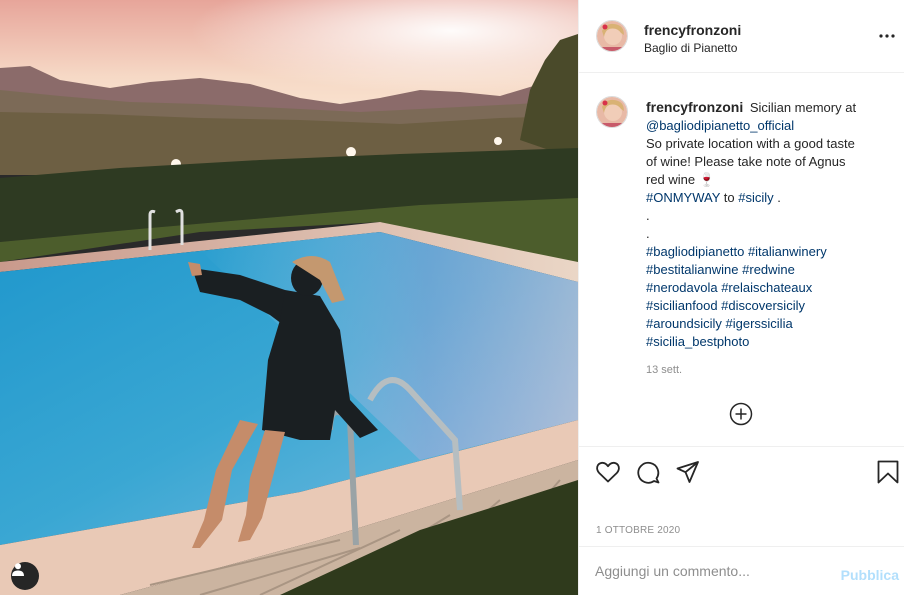  I want to click on hashtag-link: #bestitalianwine, so click(692, 269).